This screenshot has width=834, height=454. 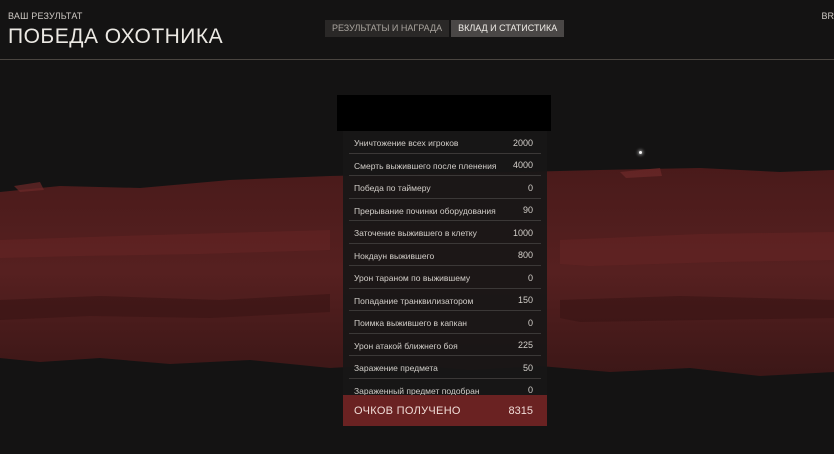 I want to click on stat-row: Смерть выжившего после пленения 4000, so click(x=445, y=165).